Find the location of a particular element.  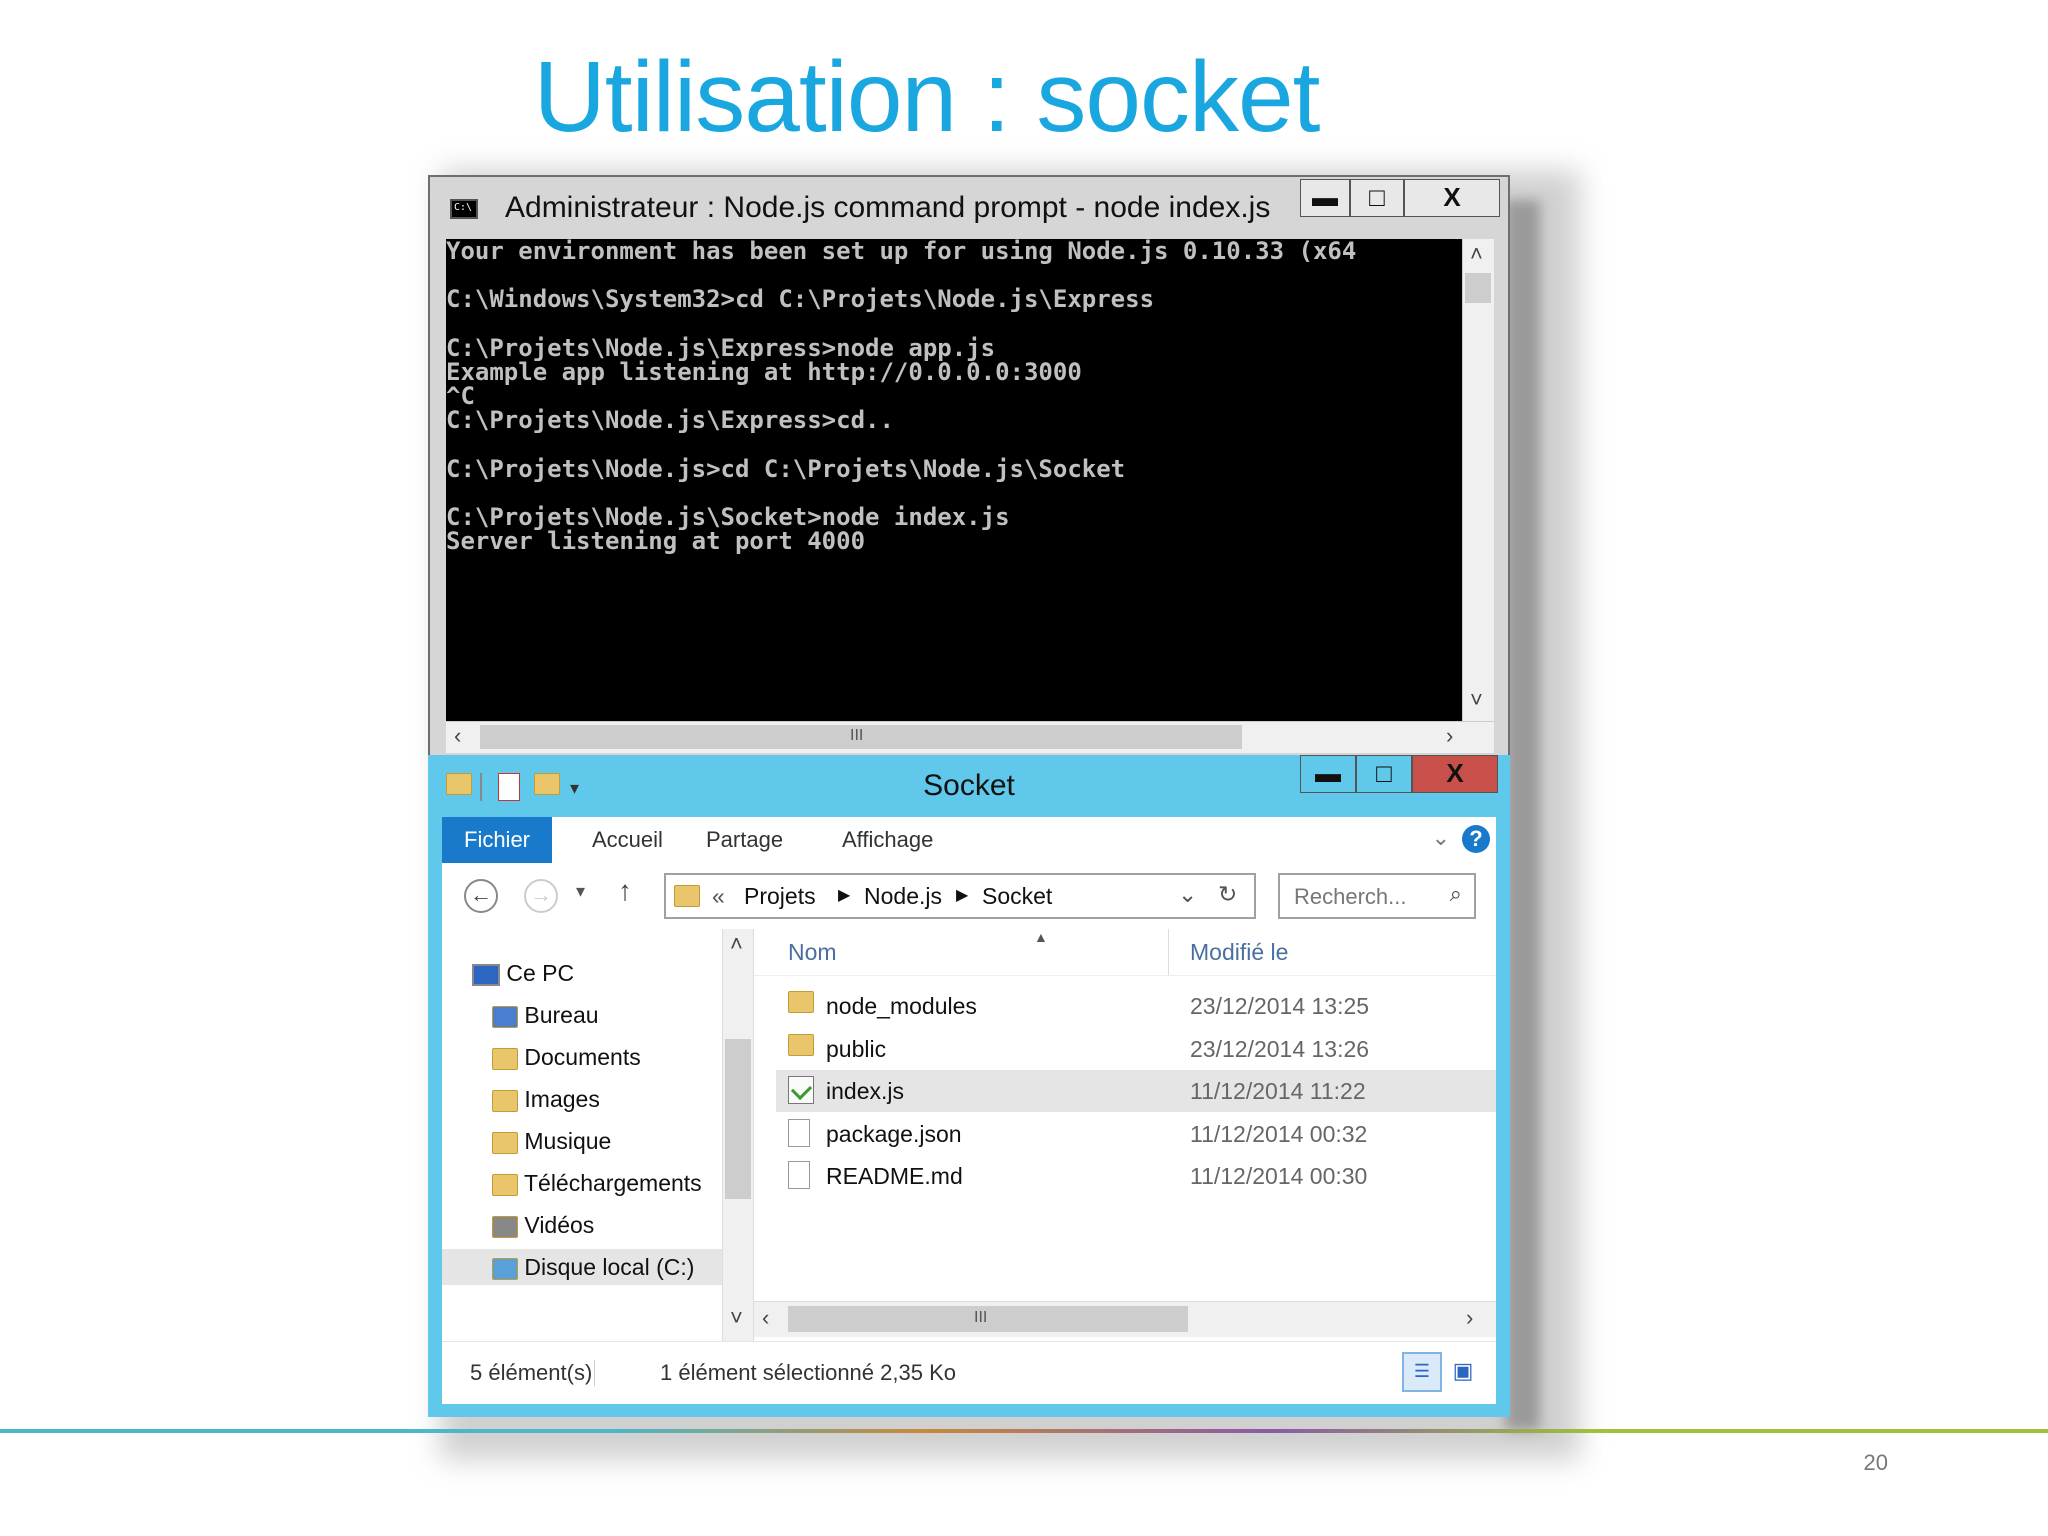

console-line: C:\Projets\Node.js\Socket>node index.js is located at coordinates (728, 517).